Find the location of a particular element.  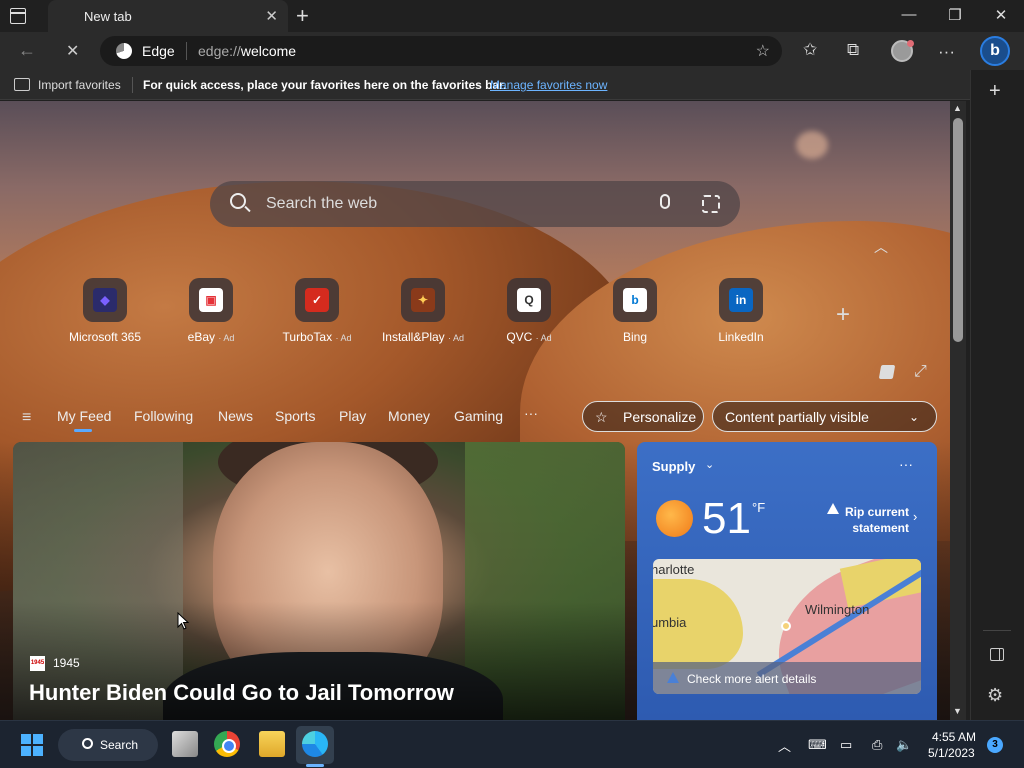

navigation-bar: ← ✕ Edge edge://welcome ☆ is located at coordinates (512, 51).